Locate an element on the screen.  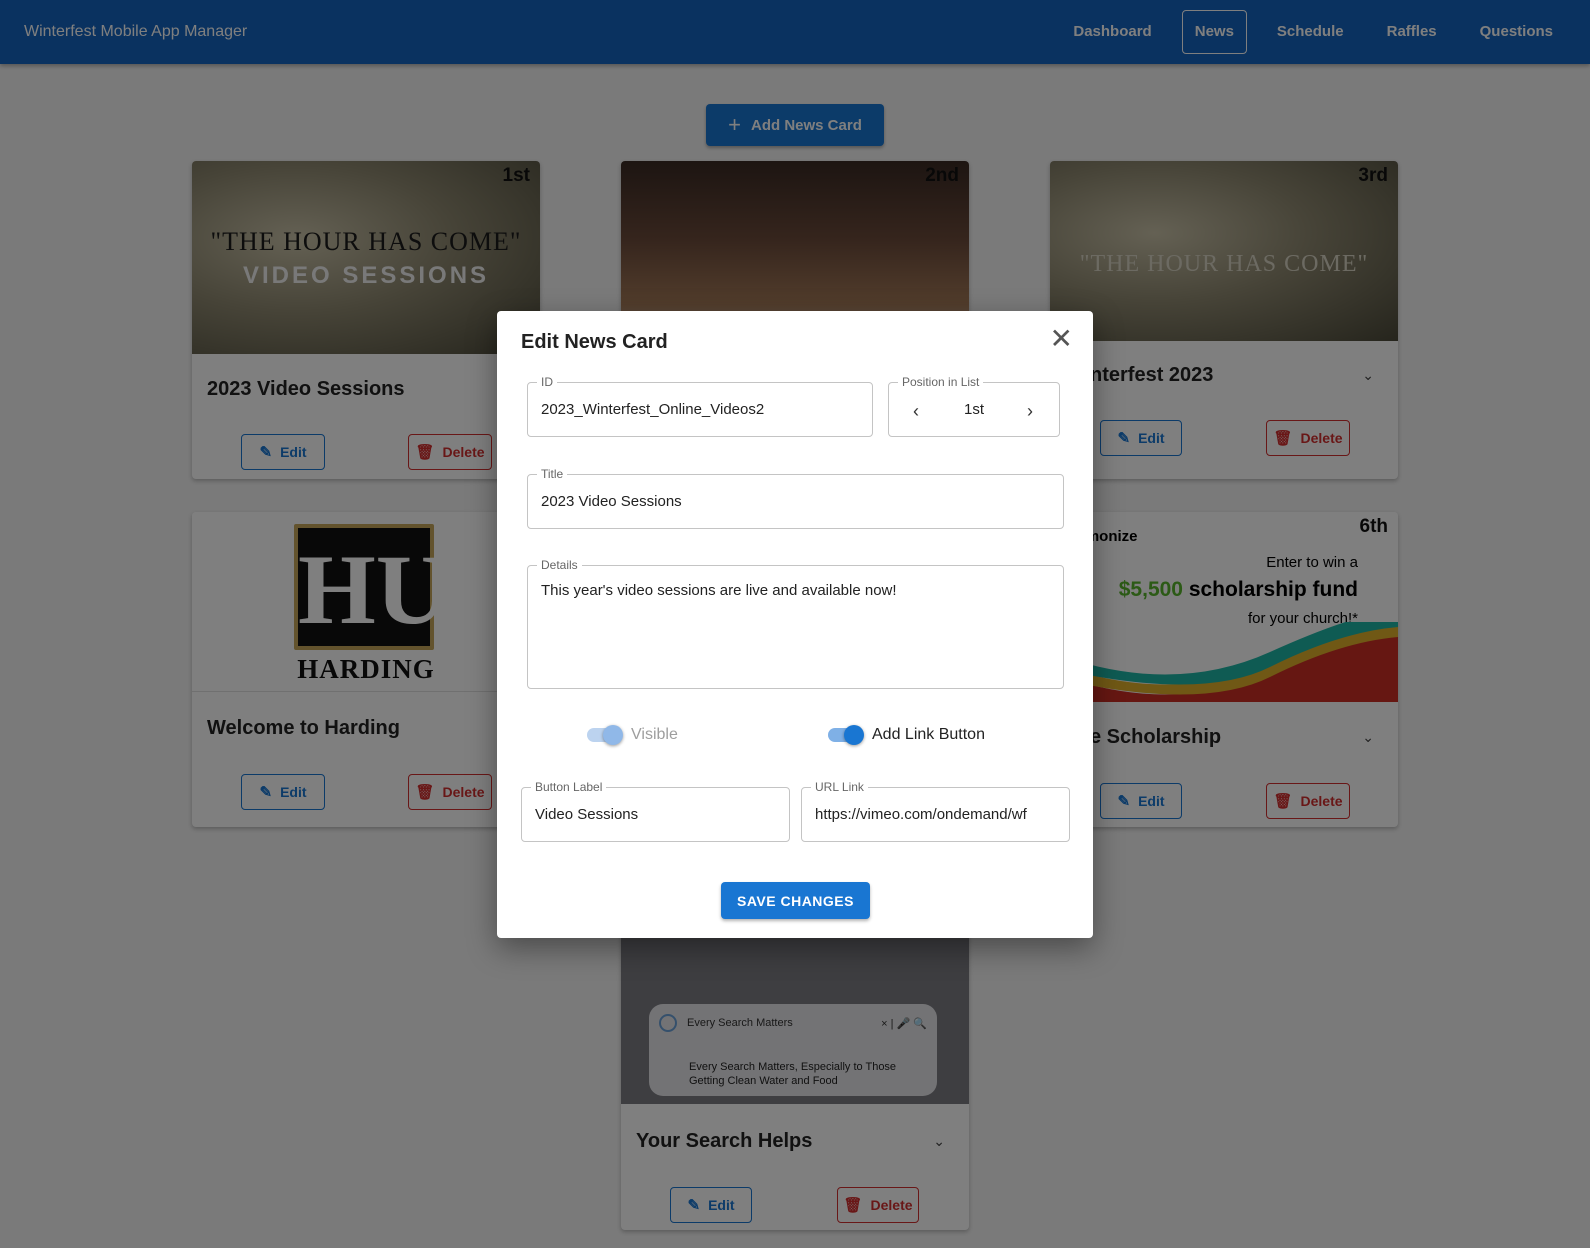
title-label: Title is located at coordinates (552, 474).